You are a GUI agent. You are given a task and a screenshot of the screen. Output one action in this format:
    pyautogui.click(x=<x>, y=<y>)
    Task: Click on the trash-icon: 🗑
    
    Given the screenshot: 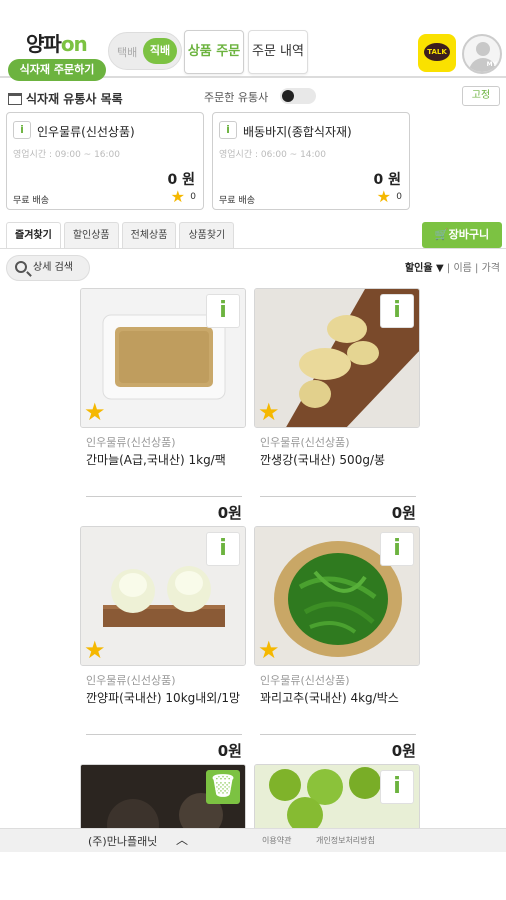 What is the action you would take?
    pyautogui.click(x=223, y=787)
    